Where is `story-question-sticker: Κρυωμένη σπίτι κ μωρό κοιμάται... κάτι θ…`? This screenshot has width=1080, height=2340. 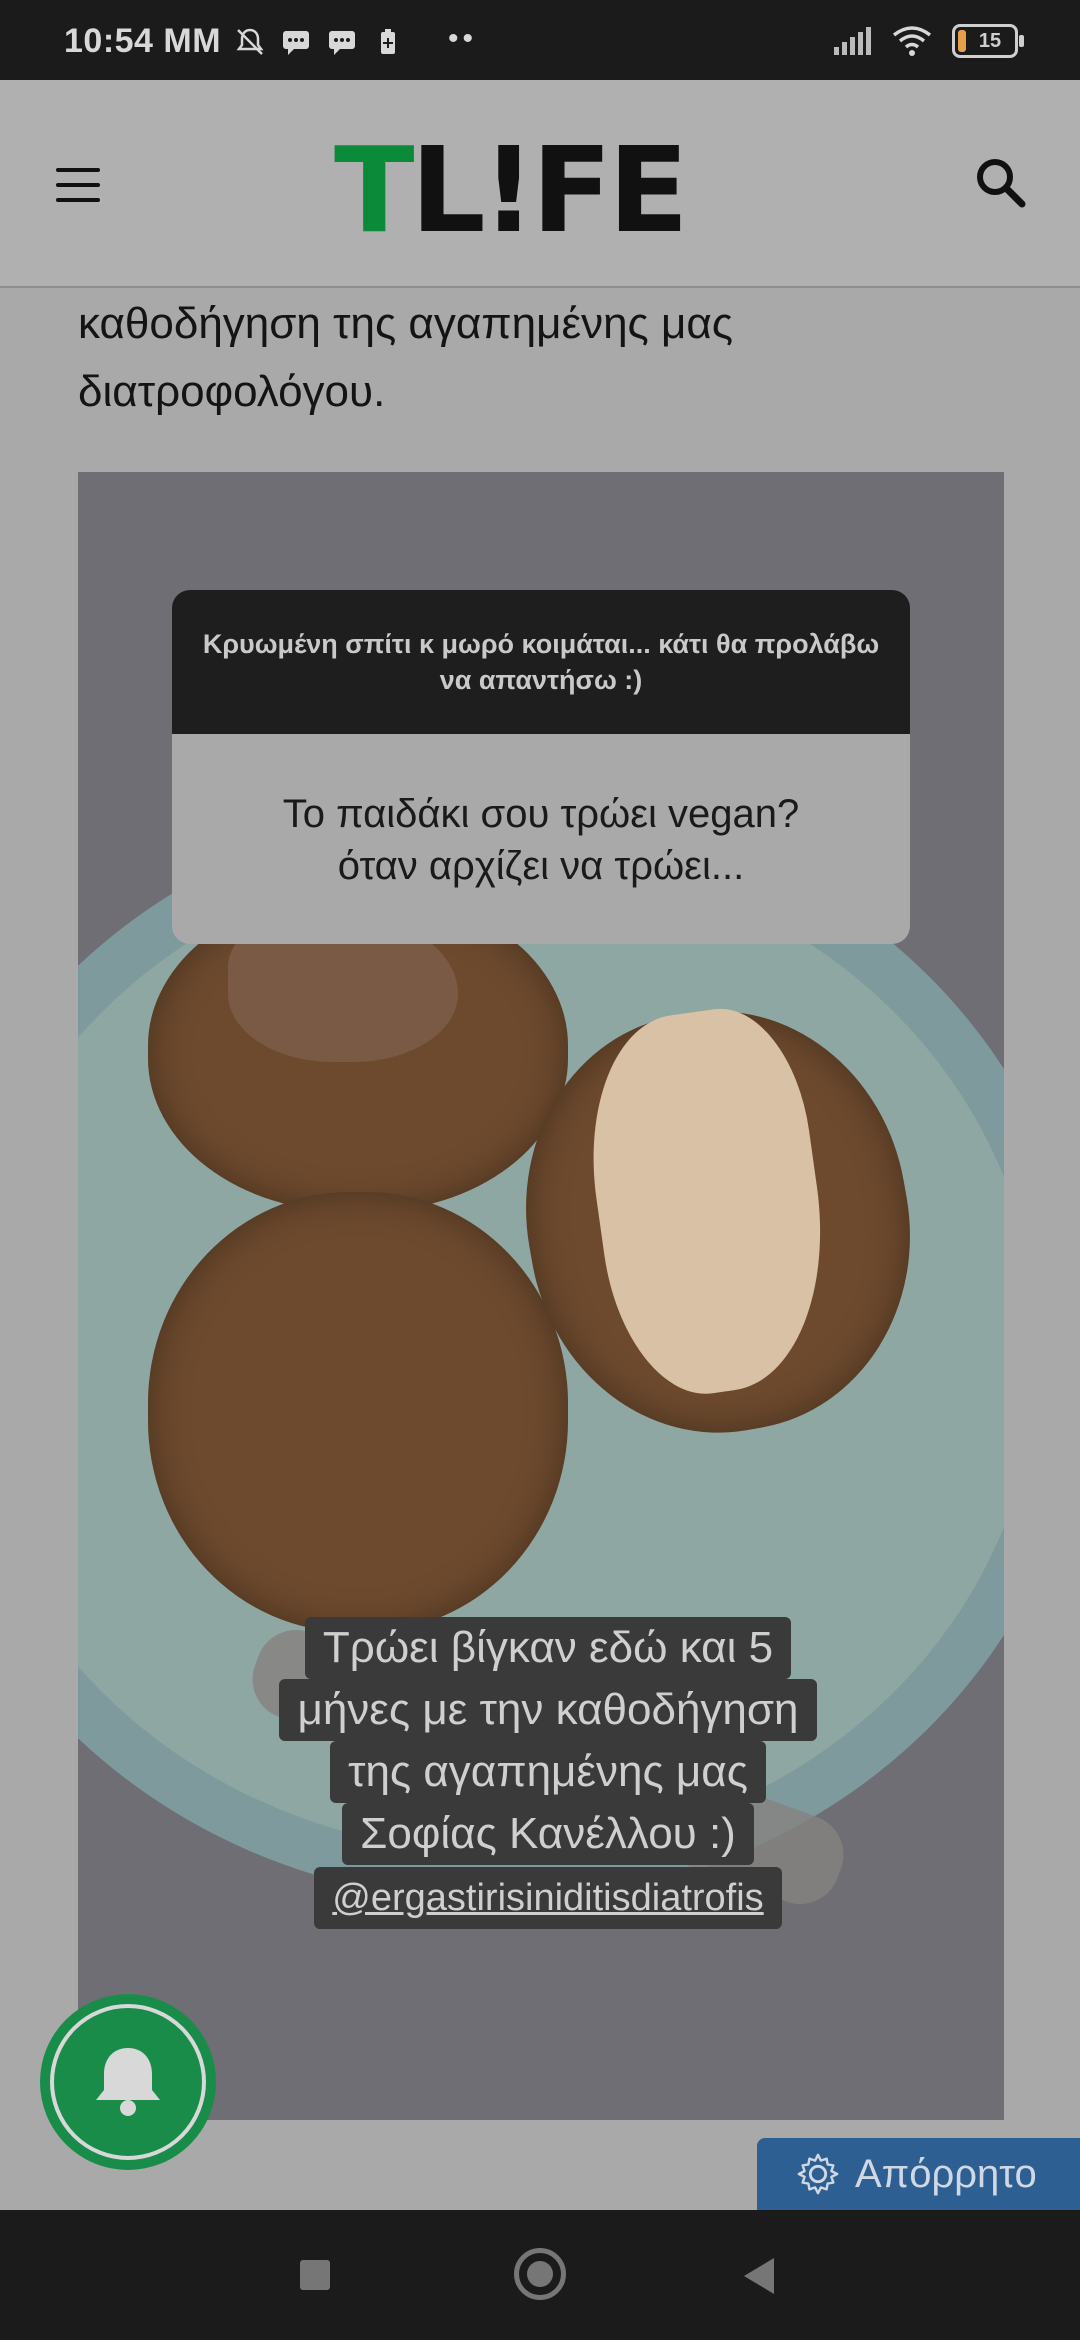
story-question-sticker: Κρυωμένη σπίτι κ μωρό κοιμάται... κάτι θ… is located at coordinates (541, 767).